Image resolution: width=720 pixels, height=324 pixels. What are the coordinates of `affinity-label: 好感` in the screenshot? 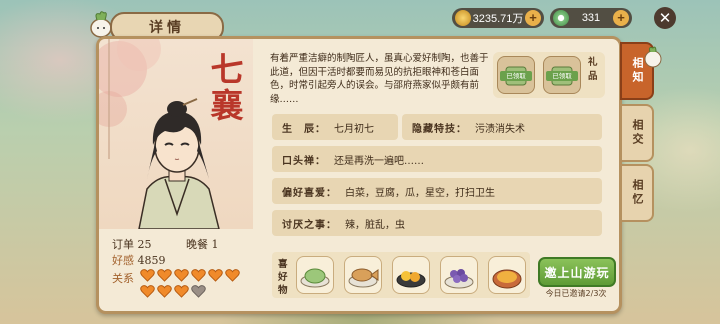 It's located at (123, 260).